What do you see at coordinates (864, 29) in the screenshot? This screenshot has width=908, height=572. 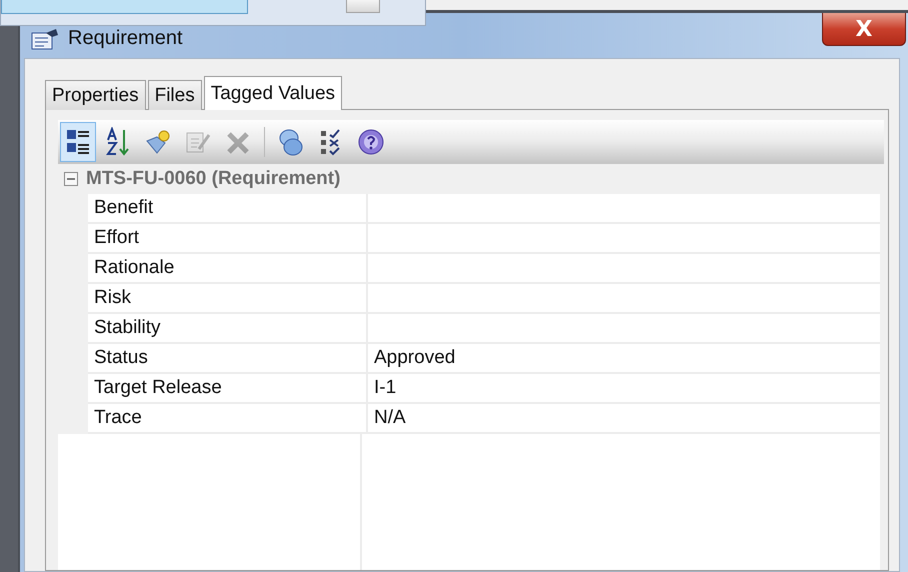 I see `close-button: X` at bounding box center [864, 29].